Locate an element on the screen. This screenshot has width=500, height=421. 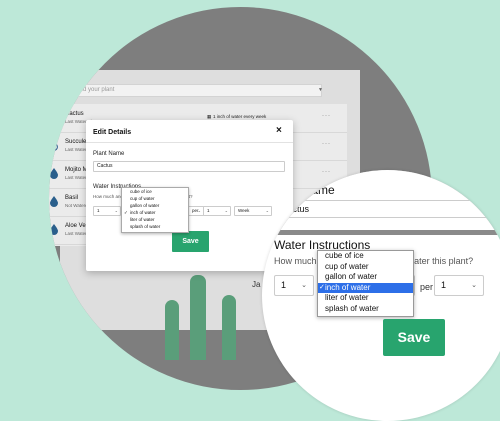
plant-name: Basil is located at coordinates (72, 198).